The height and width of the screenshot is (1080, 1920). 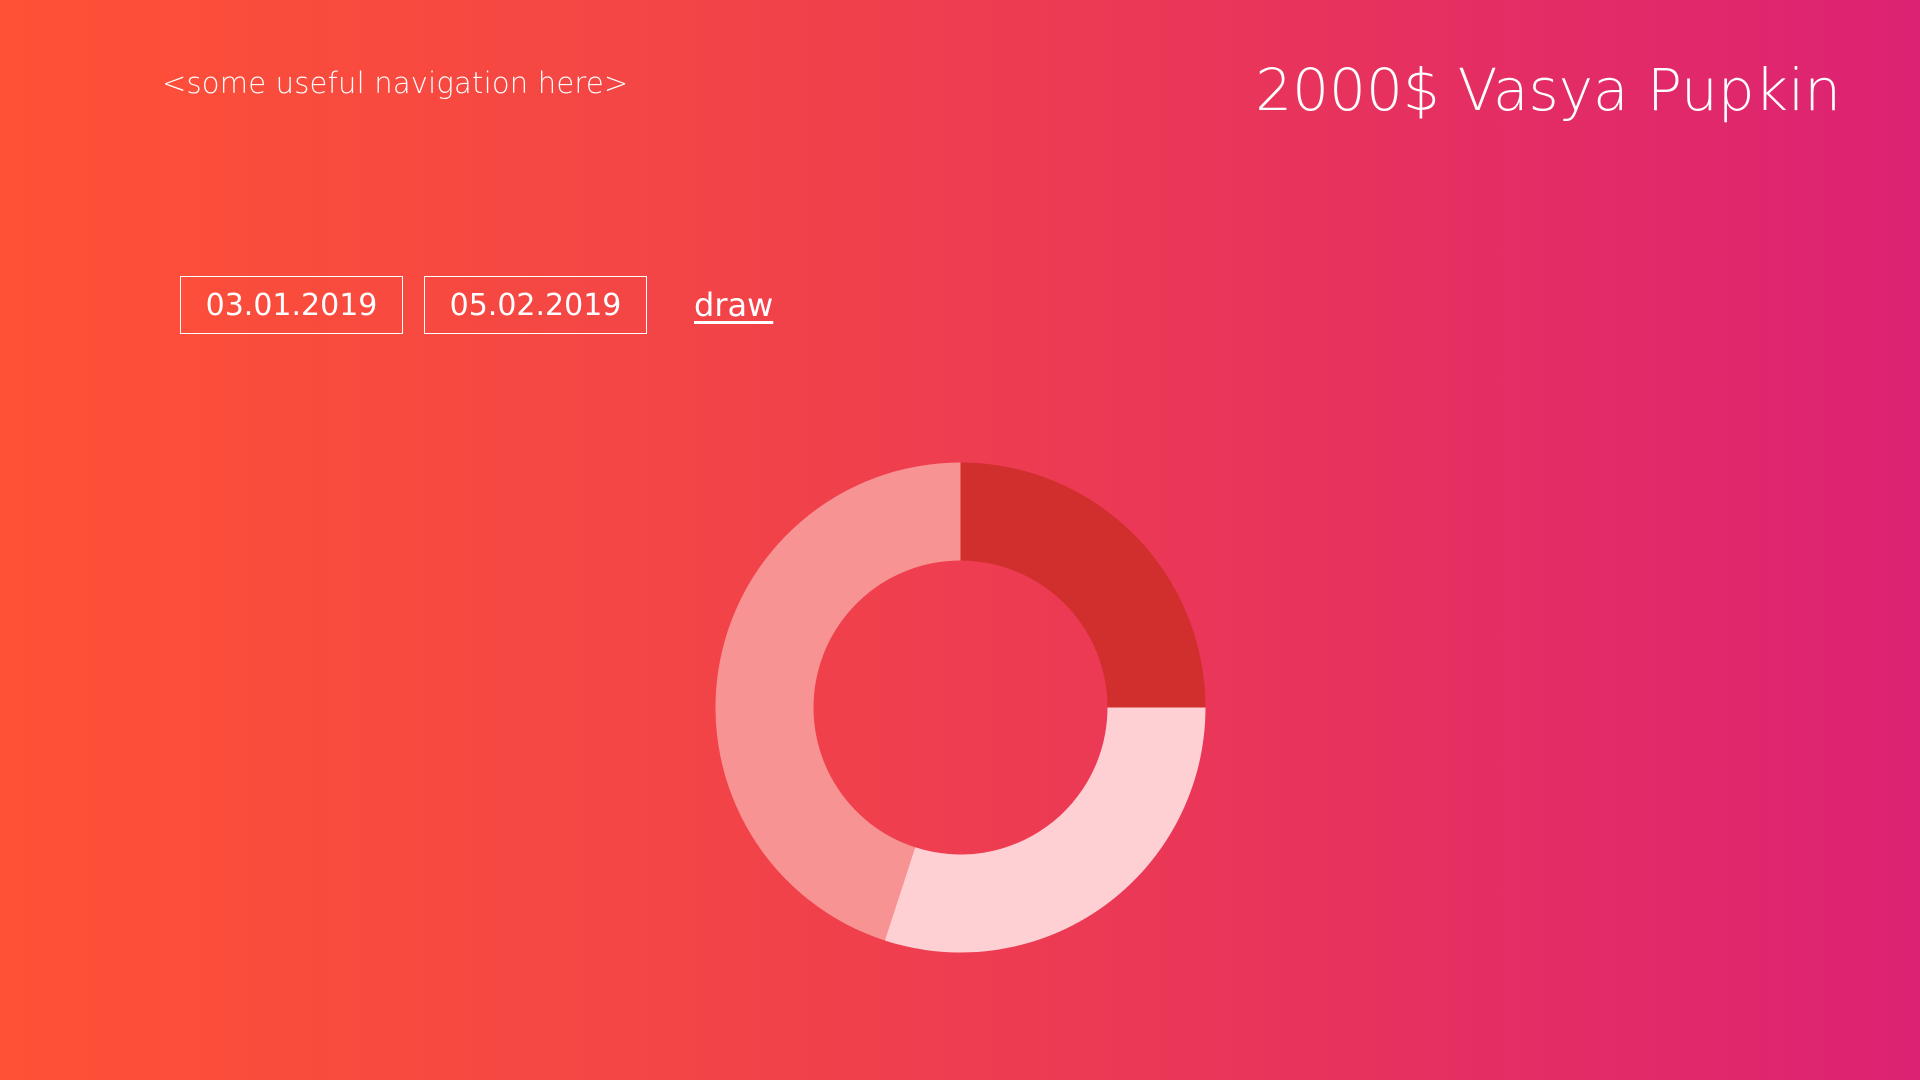 What do you see at coordinates (535, 305) in the screenshot?
I see `end-date-input` at bounding box center [535, 305].